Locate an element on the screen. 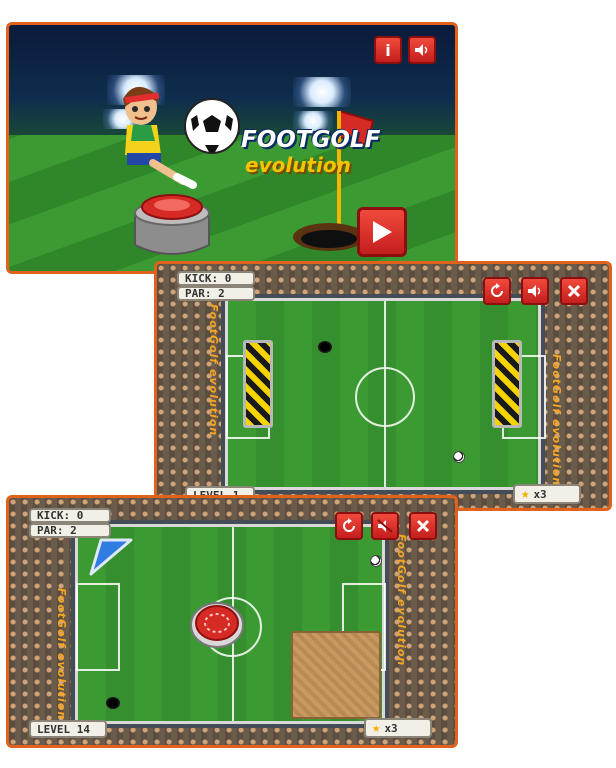 The width and height of the screenshot is (616, 768). sand-trap is located at coordinates (336, 675).